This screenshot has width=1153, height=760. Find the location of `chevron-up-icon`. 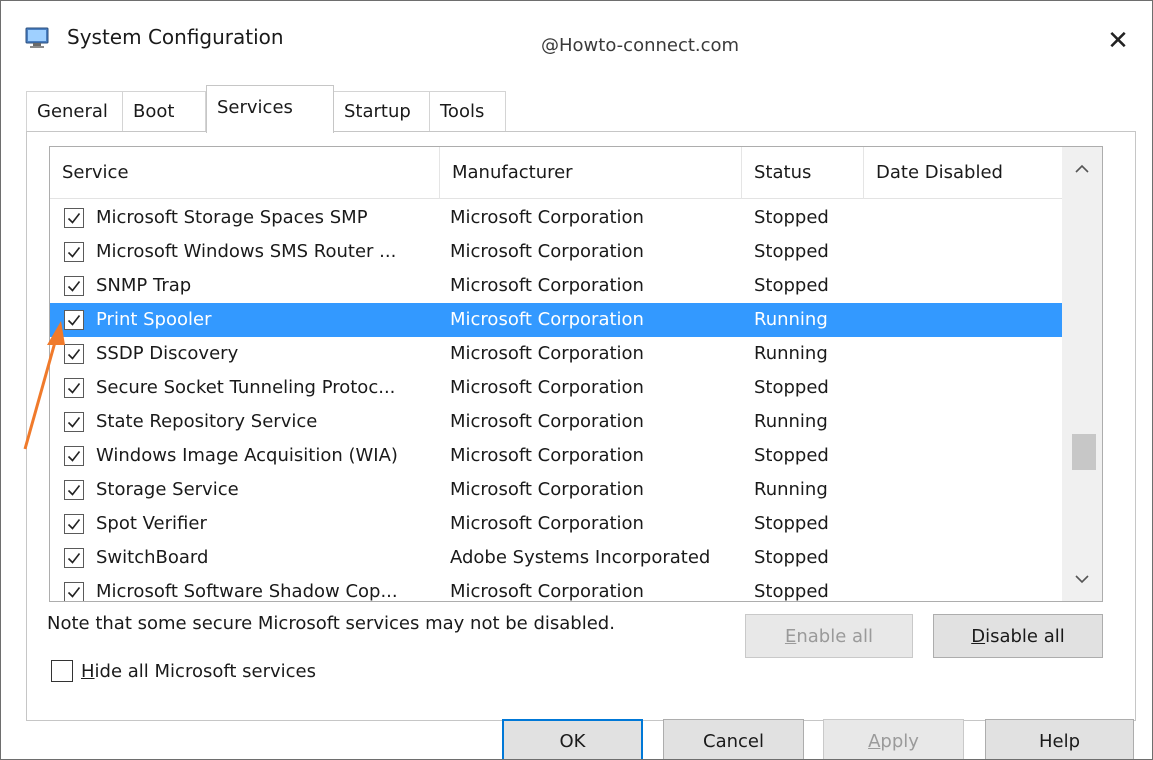

chevron-up-icon is located at coordinates (1082, 168).